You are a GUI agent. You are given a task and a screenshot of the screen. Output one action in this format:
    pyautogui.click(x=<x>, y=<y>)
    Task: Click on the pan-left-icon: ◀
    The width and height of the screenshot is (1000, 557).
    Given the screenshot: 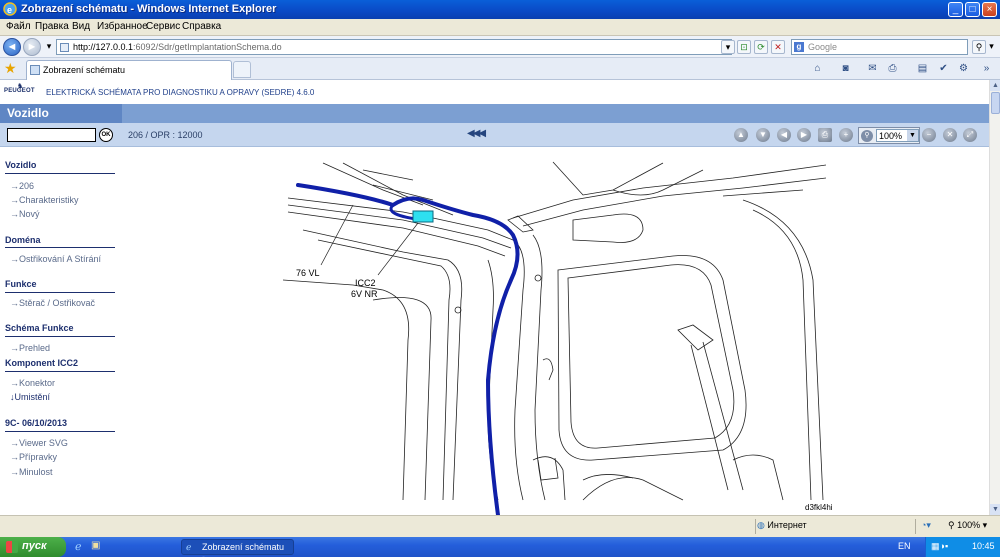 What is the action you would take?
    pyautogui.click(x=784, y=135)
    